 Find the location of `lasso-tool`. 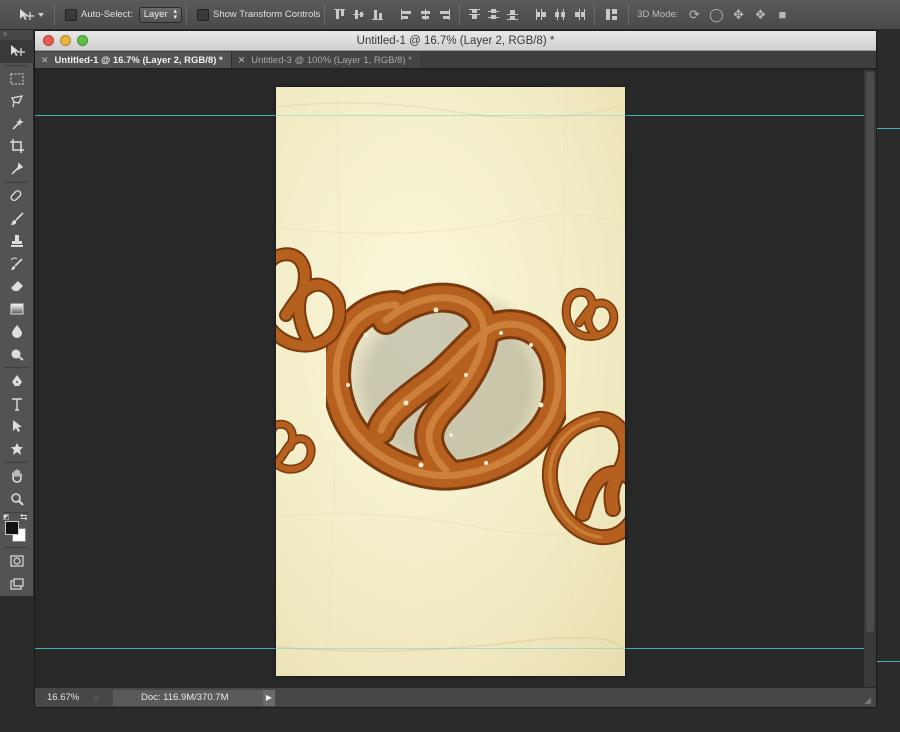

lasso-tool is located at coordinates (17, 101).